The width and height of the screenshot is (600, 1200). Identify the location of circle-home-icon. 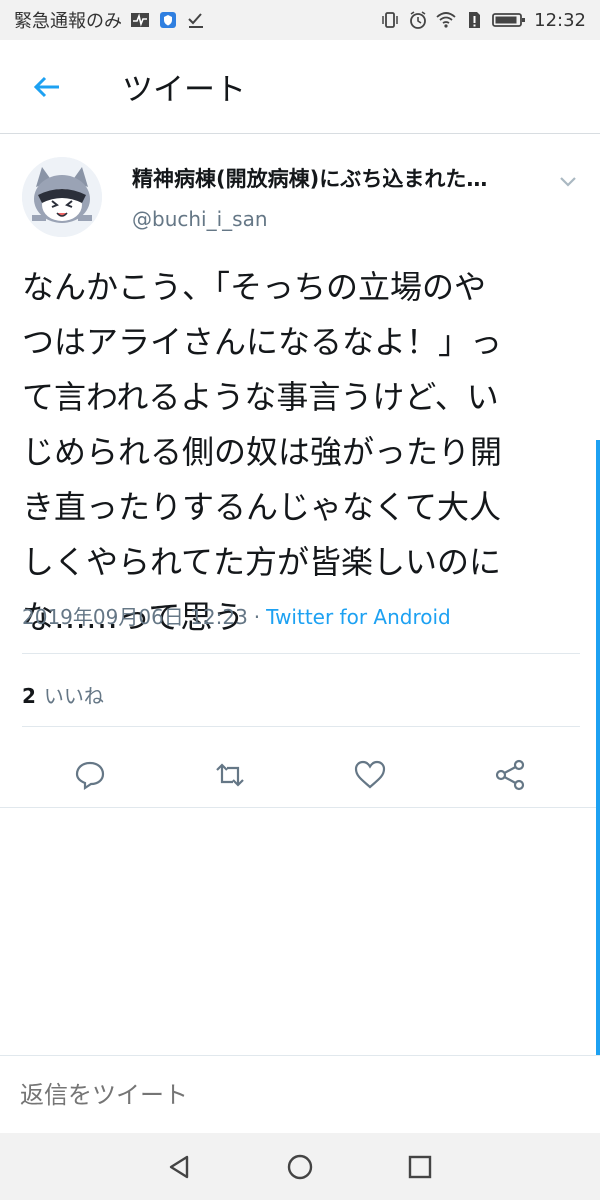
(300, 1166).